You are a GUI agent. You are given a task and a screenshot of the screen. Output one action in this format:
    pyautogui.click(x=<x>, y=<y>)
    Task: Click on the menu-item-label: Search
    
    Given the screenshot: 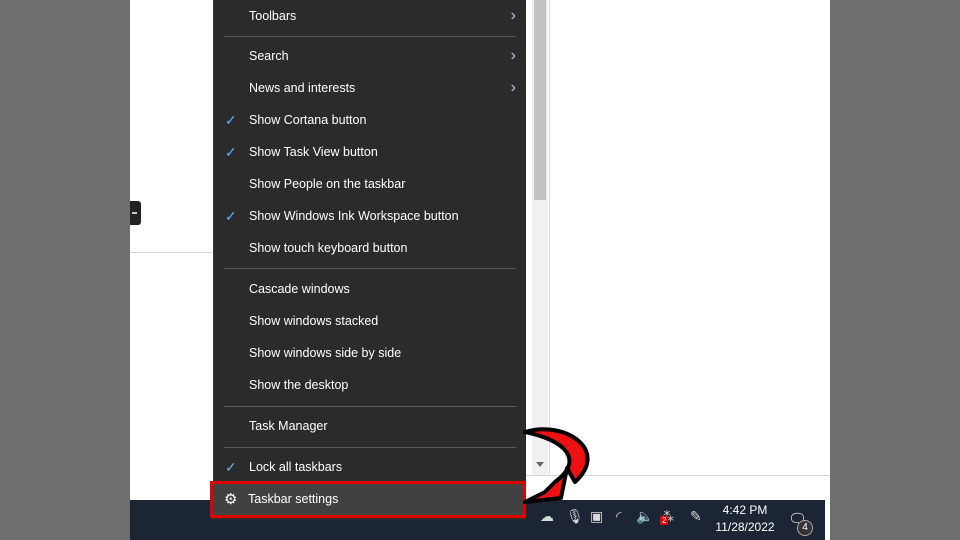 What is the action you would take?
    pyautogui.click(x=269, y=56)
    